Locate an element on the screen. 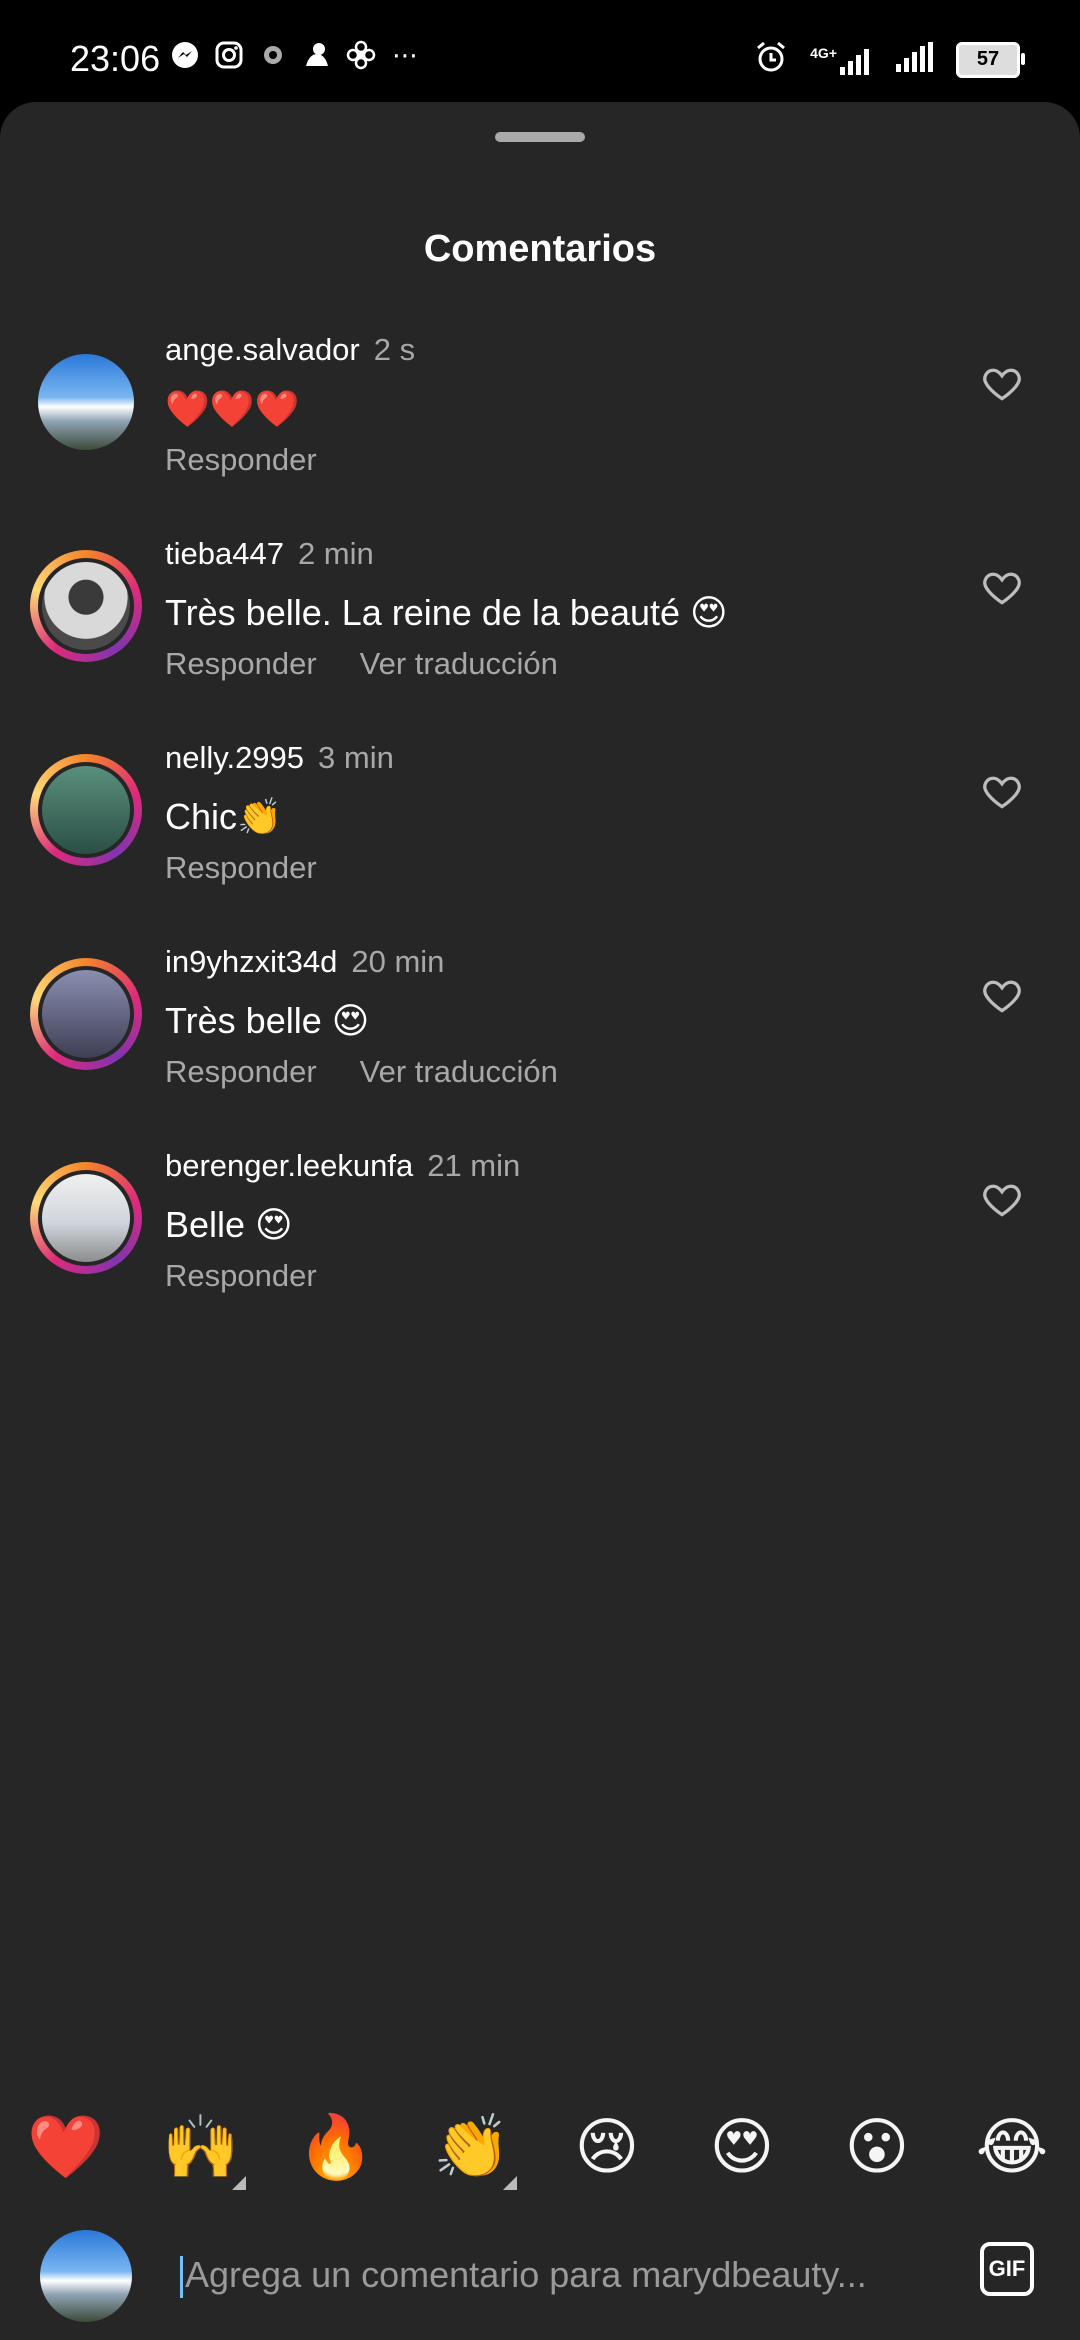 The width and height of the screenshot is (1080, 2340). comment-header: berenger.leekunfa 21 min is located at coordinates (342, 1166).